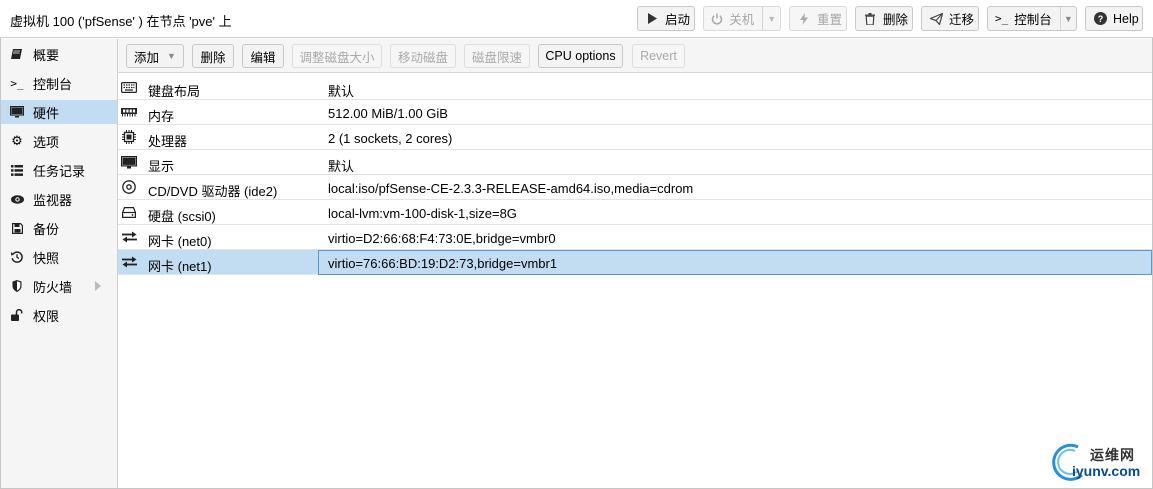 The height and width of the screenshot is (489, 1153). What do you see at coordinates (46, 316) in the screenshot?
I see `sidebar-item-label: 权限` at bounding box center [46, 316].